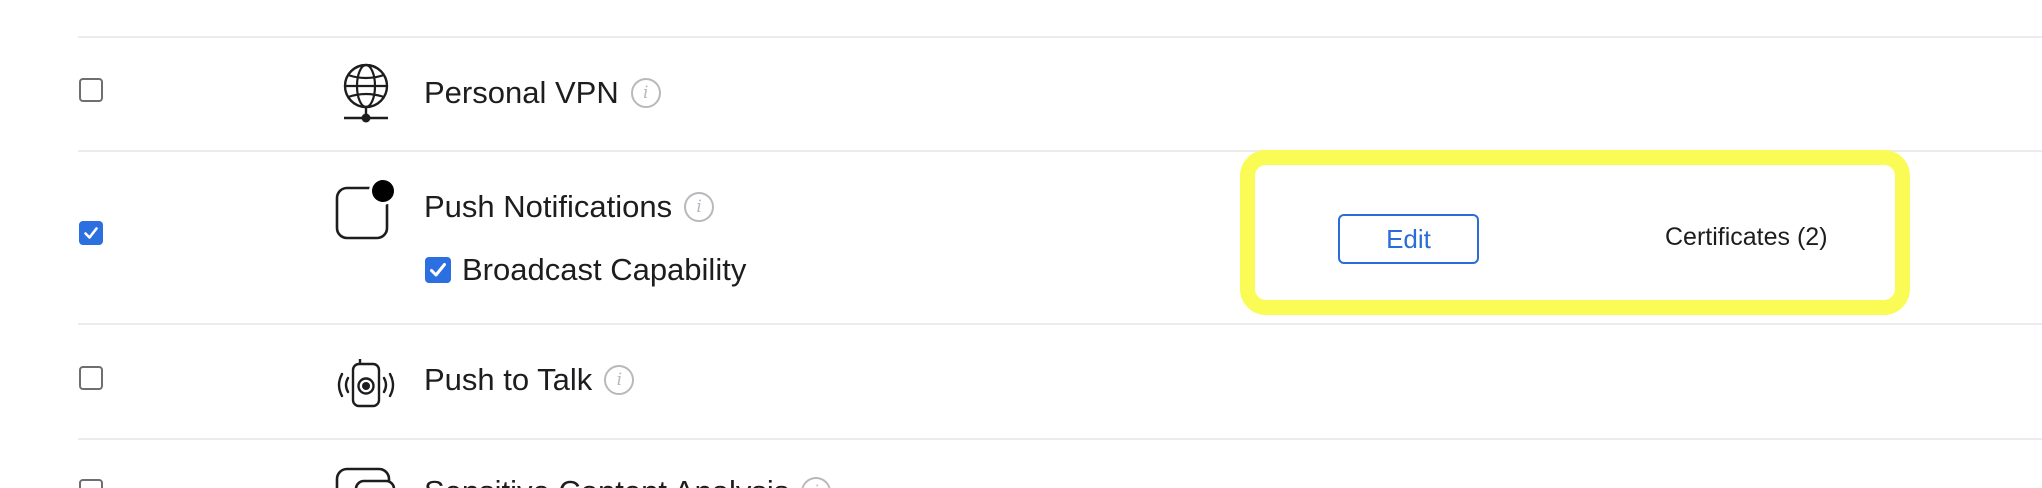  Describe the element at coordinates (1408, 239) in the screenshot. I see `edit-button: Edit` at that location.